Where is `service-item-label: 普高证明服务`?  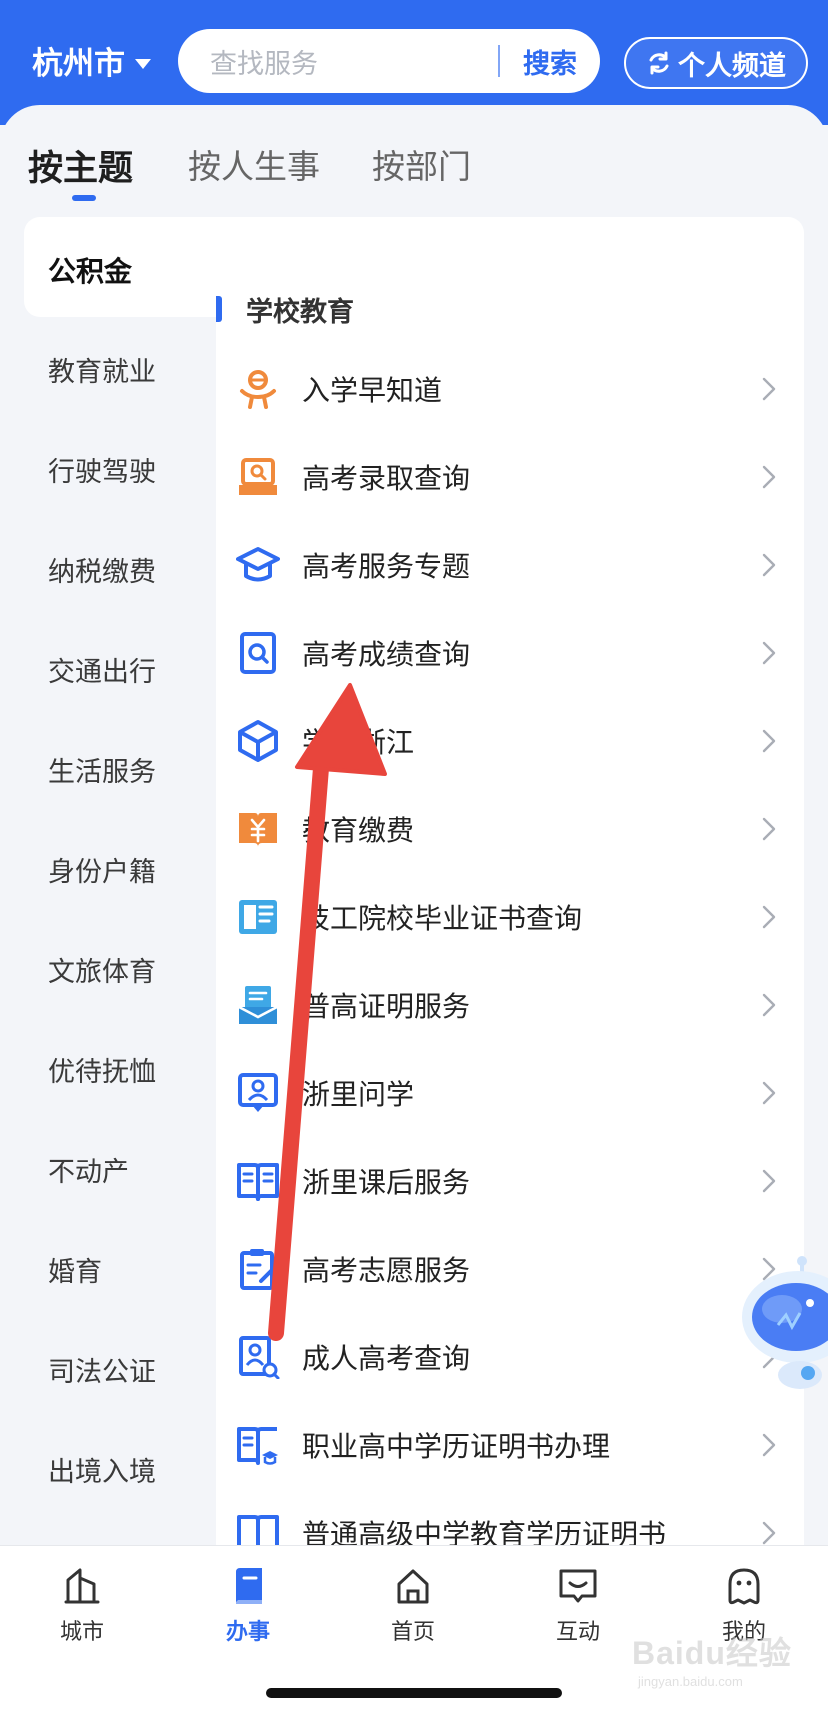
service-item-label: 普高证明服务 is located at coordinates (386, 1006).